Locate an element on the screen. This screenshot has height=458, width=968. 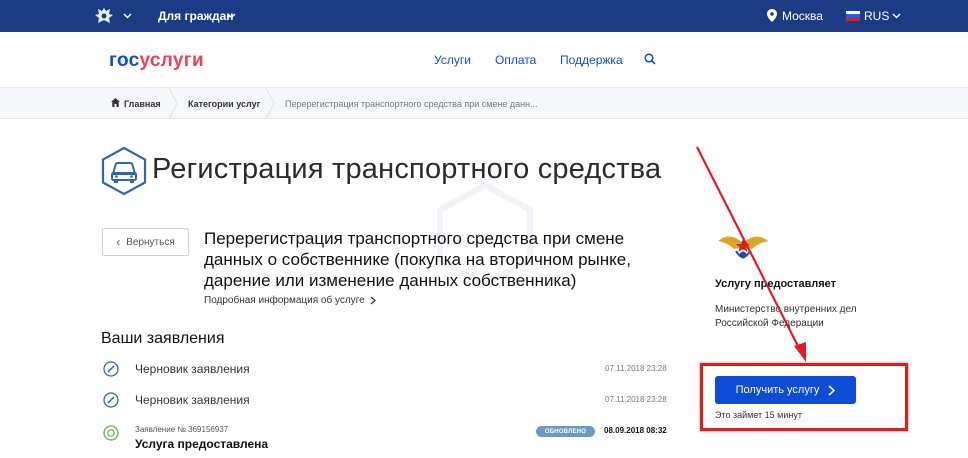
breadcrumb-home: Главная is located at coordinates (142, 104).